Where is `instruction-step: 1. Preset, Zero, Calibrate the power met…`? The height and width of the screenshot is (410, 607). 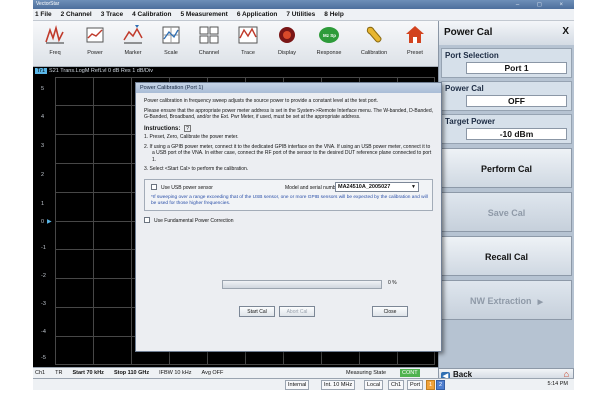 instruction-step: 1. Preset, Zero, Calibrate the power met… is located at coordinates (191, 137).